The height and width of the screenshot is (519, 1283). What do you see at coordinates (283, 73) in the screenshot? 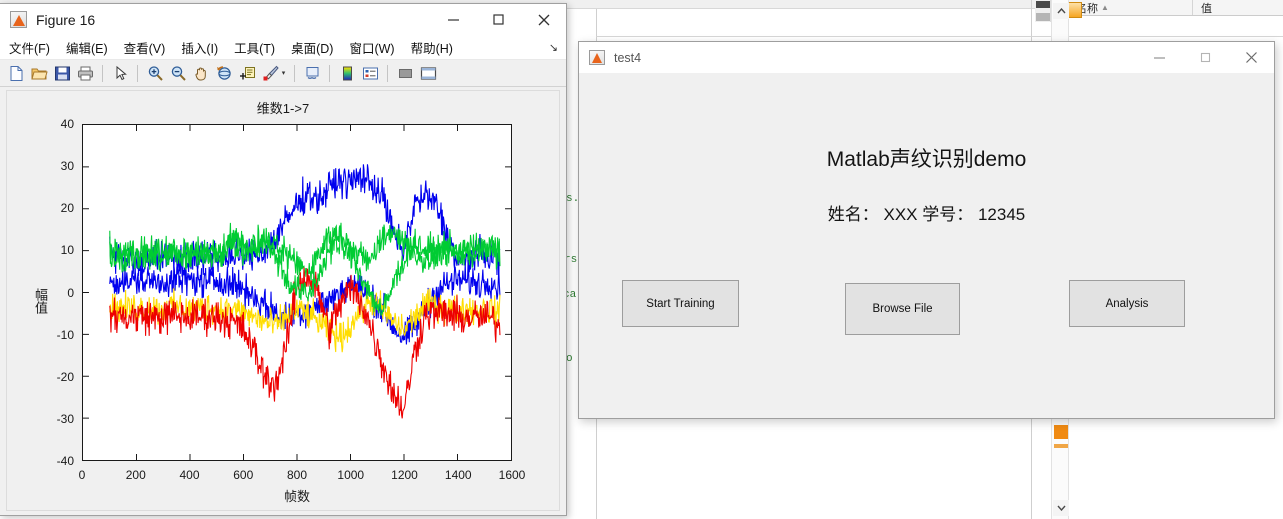
I see `figure-toolbar: ▾` at bounding box center [283, 73].